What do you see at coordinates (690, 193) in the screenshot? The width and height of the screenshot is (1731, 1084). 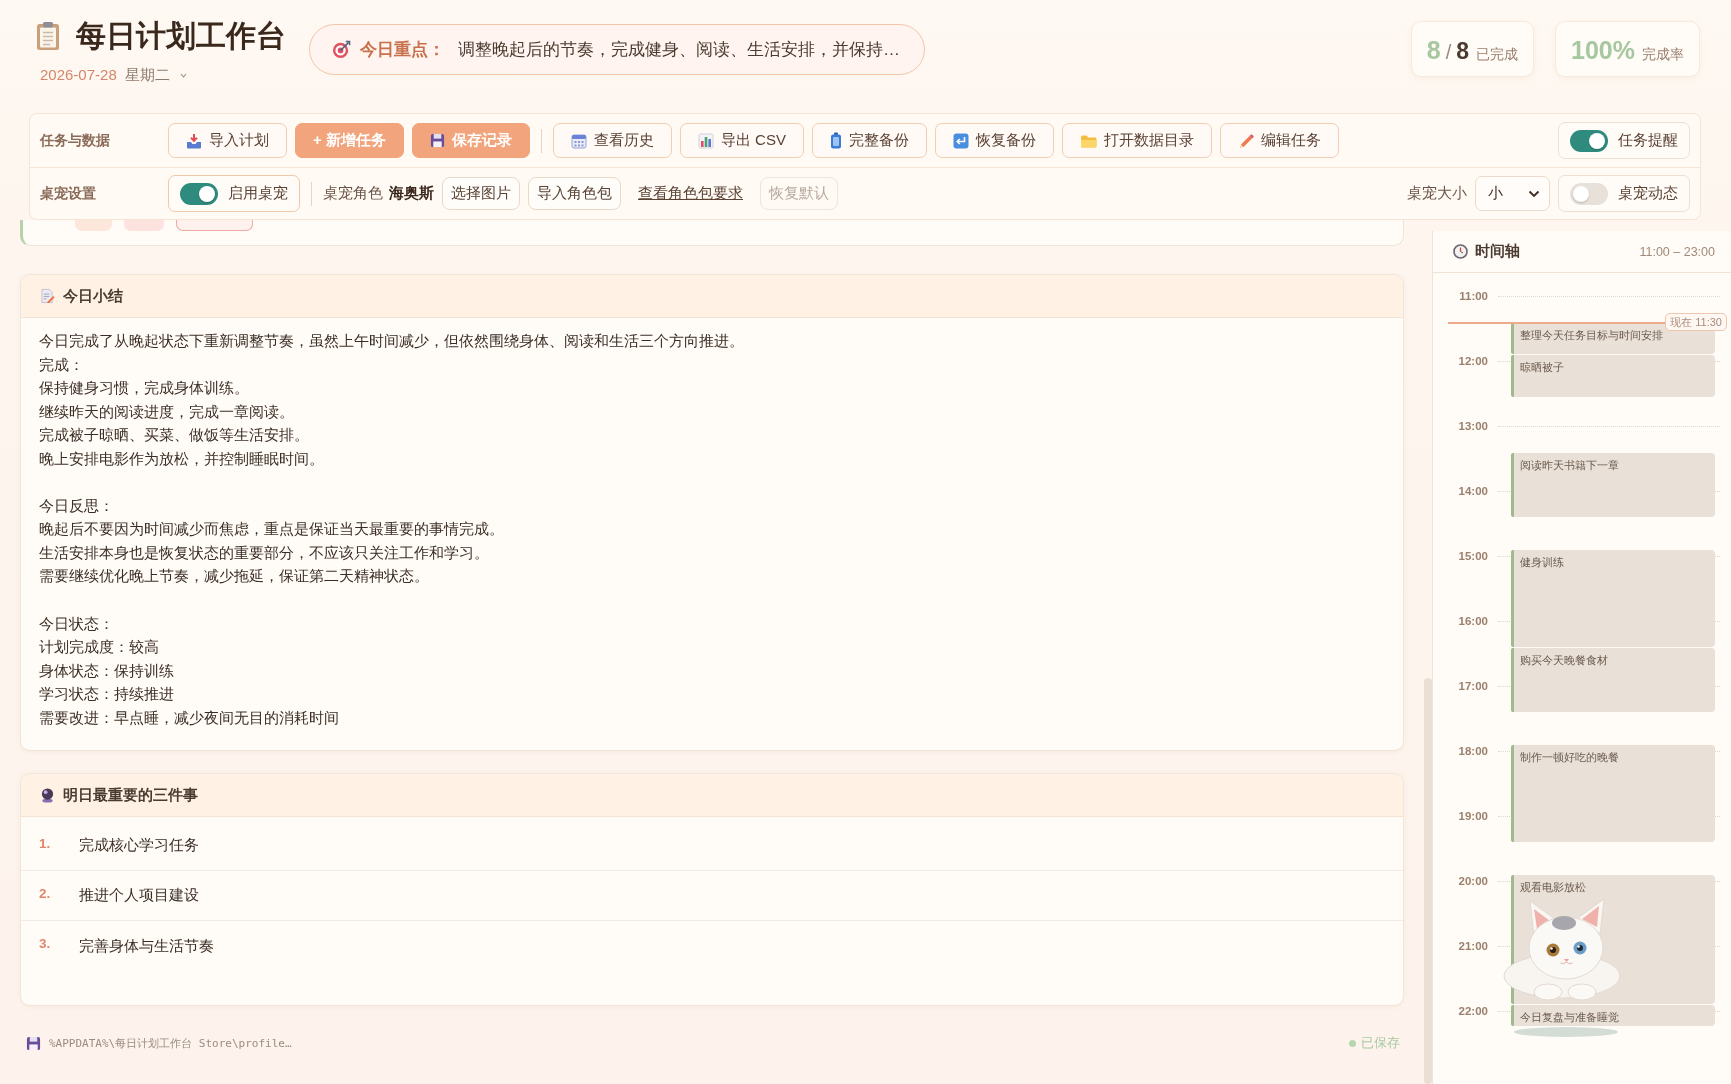 I see `requirements-link: 查看角色包要求` at bounding box center [690, 193].